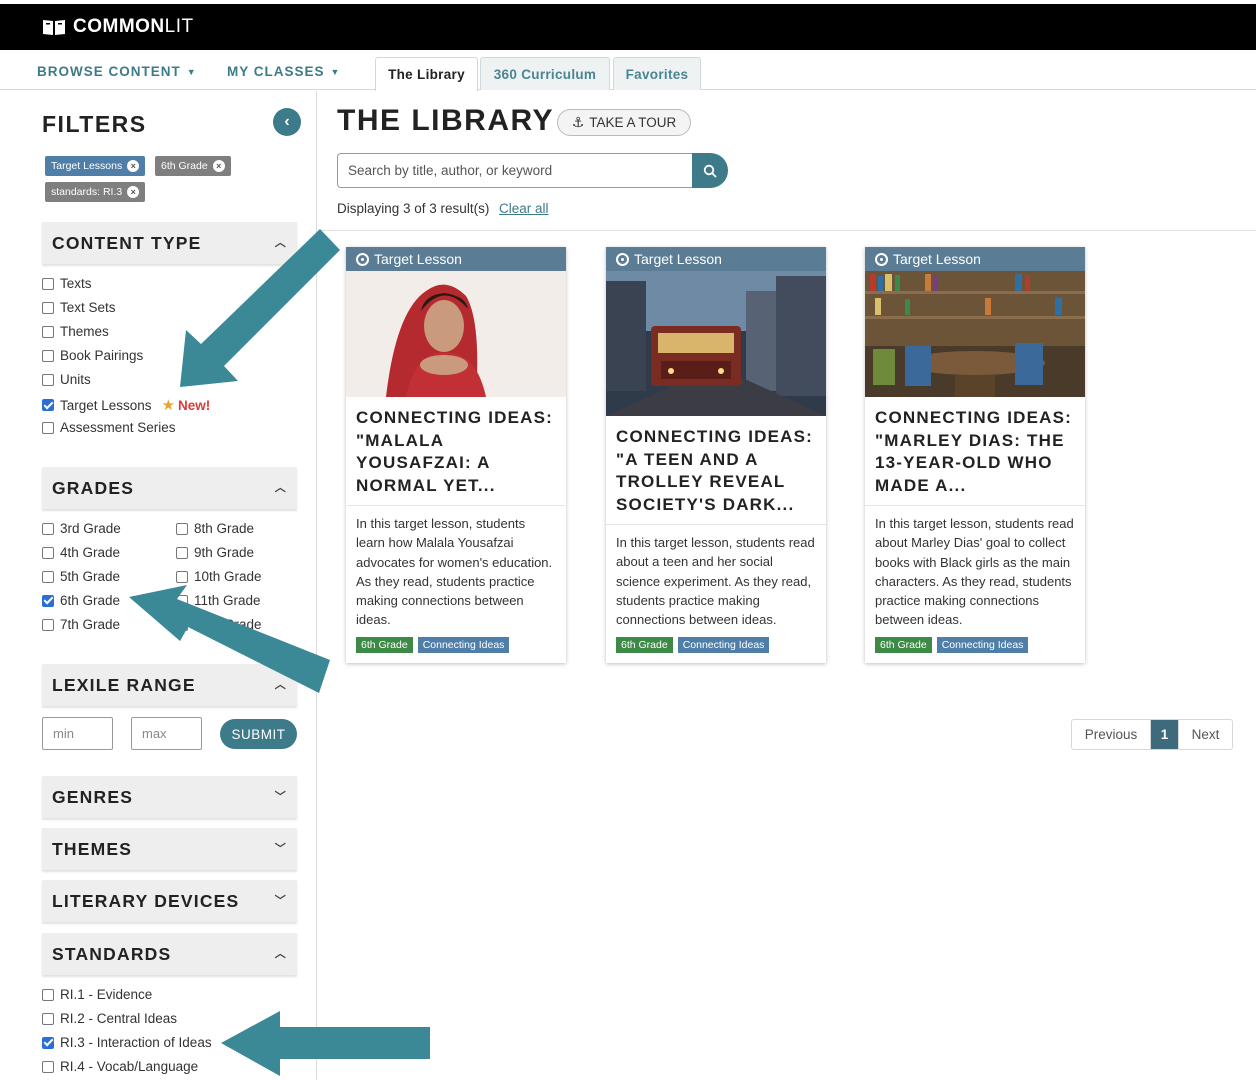  I want to click on grades-header: GRADES ︿, so click(169, 488).